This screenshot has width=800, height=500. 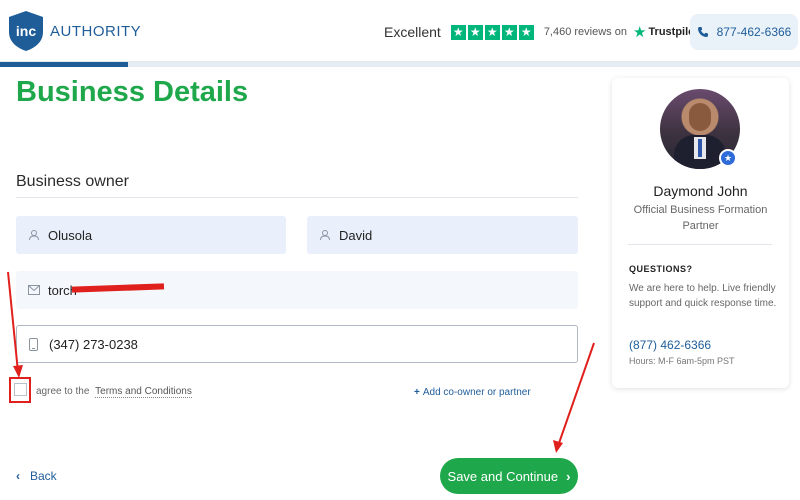 I want to click on plus-icon: +, so click(x=417, y=392).